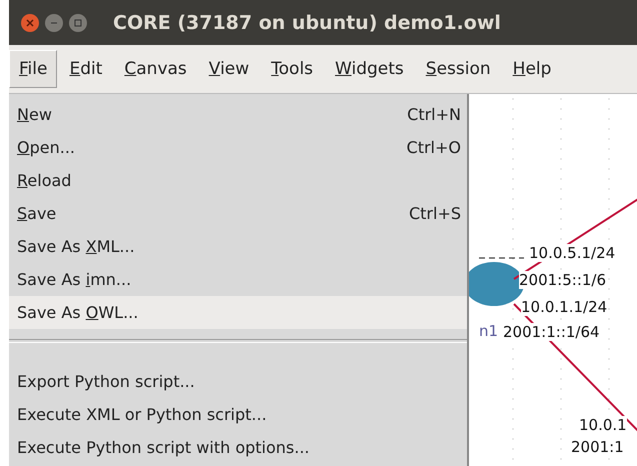 This screenshot has height=466, width=637. What do you see at coordinates (54, 23) in the screenshot?
I see `minimize-icon` at bounding box center [54, 23].